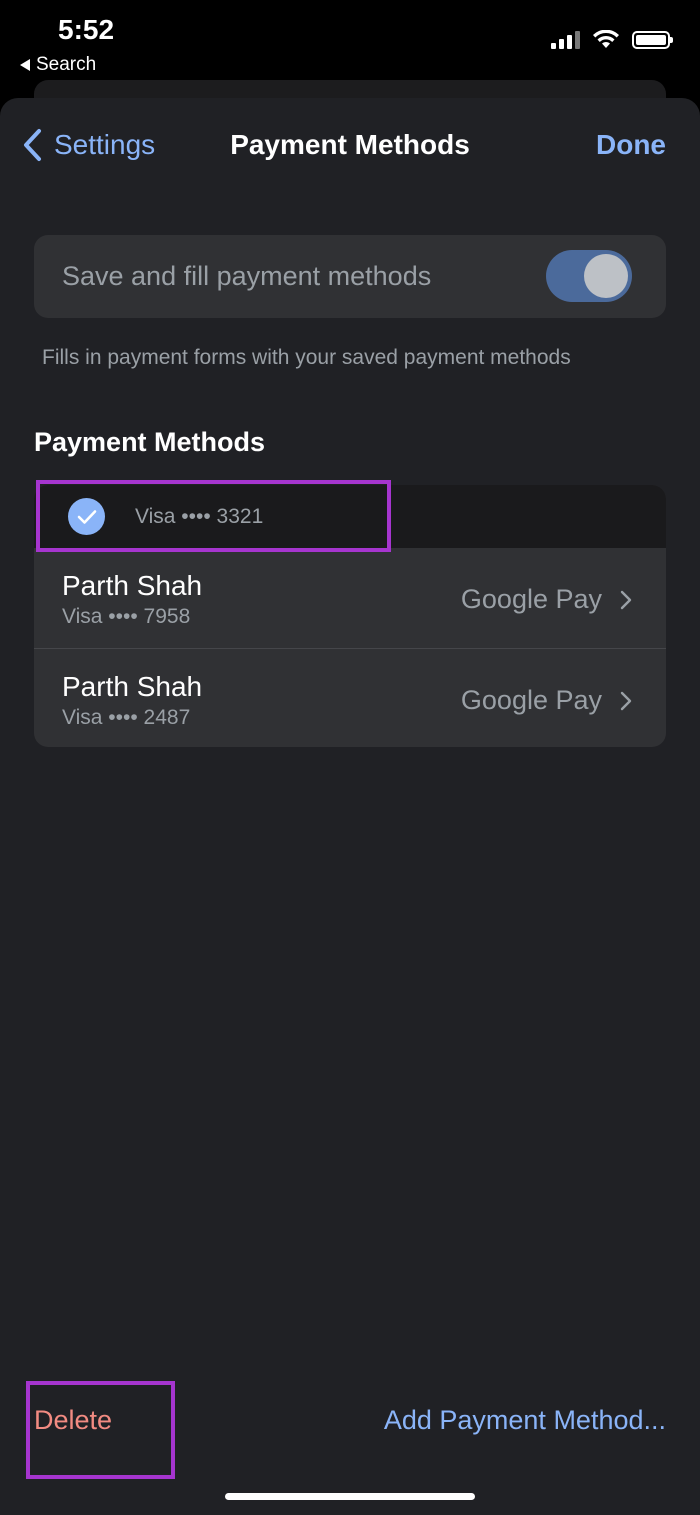  I want to click on selected-card-highlight, so click(213, 516).